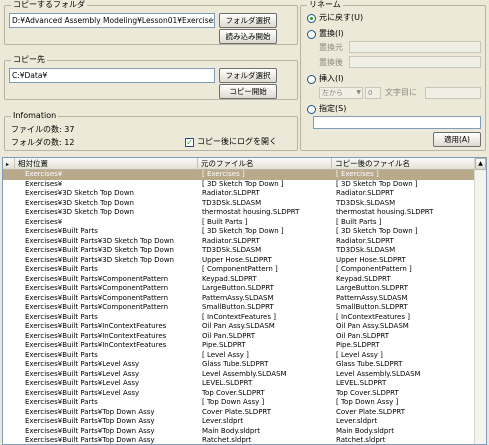 Image resolution: width=489 pixels, height=445 pixels. I want to click on cell-copied-name: [ Exercises ], so click(357, 174).